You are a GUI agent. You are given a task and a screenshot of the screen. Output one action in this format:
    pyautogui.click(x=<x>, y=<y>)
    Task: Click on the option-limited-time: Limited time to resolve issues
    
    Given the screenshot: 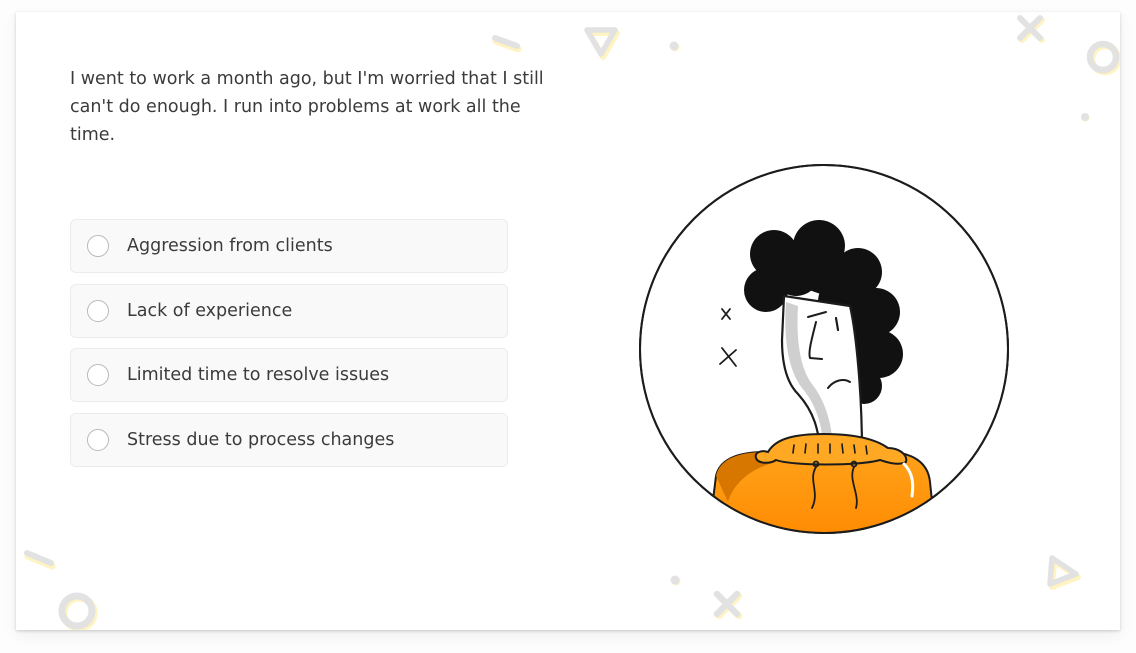 What is the action you would take?
    pyautogui.click(x=289, y=375)
    